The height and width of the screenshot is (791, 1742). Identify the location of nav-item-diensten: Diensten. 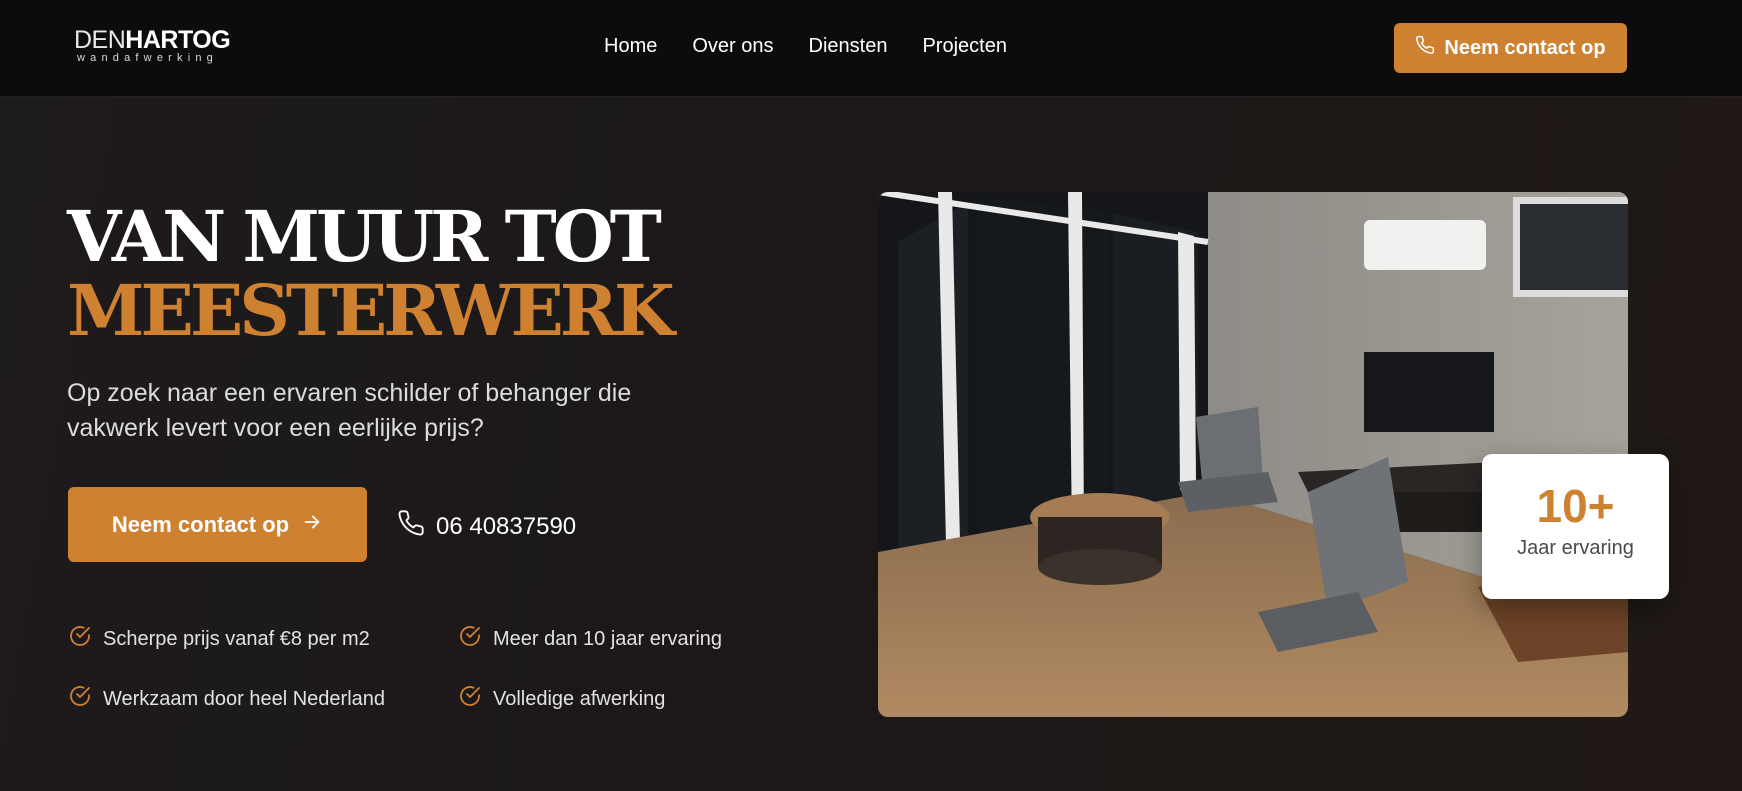
(848, 46).